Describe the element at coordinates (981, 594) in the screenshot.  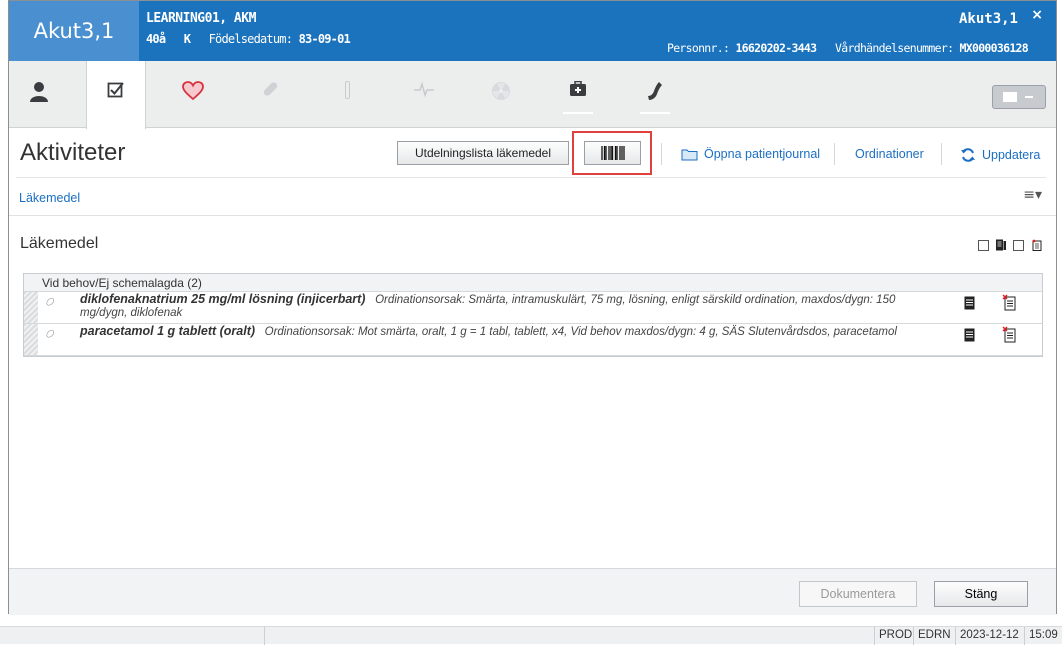
I see `stang-button: Stäng` at that location.